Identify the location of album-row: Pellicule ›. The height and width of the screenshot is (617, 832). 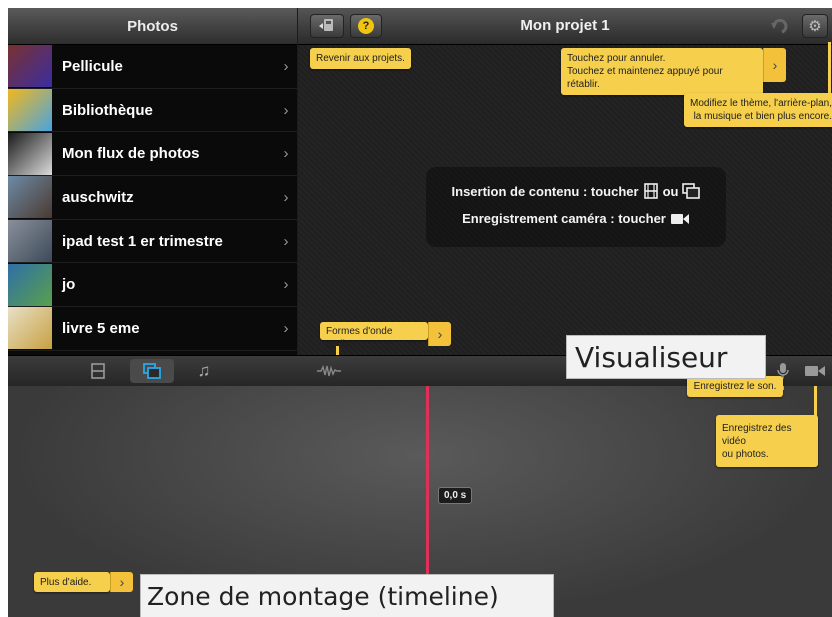
(152, 67).